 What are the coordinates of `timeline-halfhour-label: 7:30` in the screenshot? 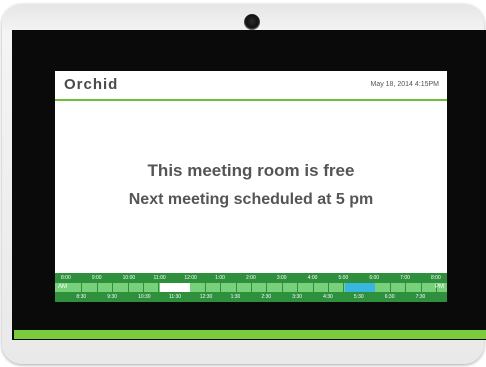 It's located at (420, 297).